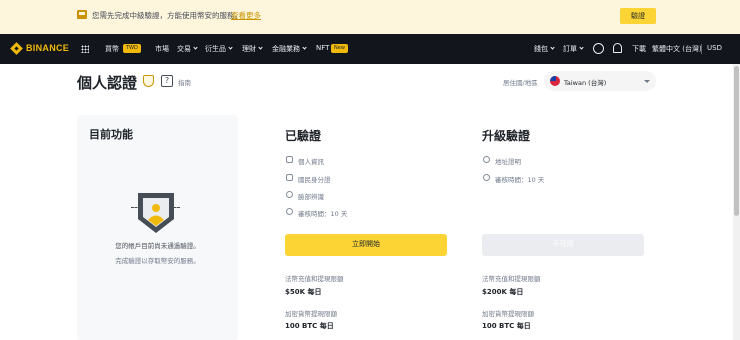 This screenshot has width=740, height=340. Describe the element at coordinates (289, 194) in the screenshot. I see `face-icon` at that location.